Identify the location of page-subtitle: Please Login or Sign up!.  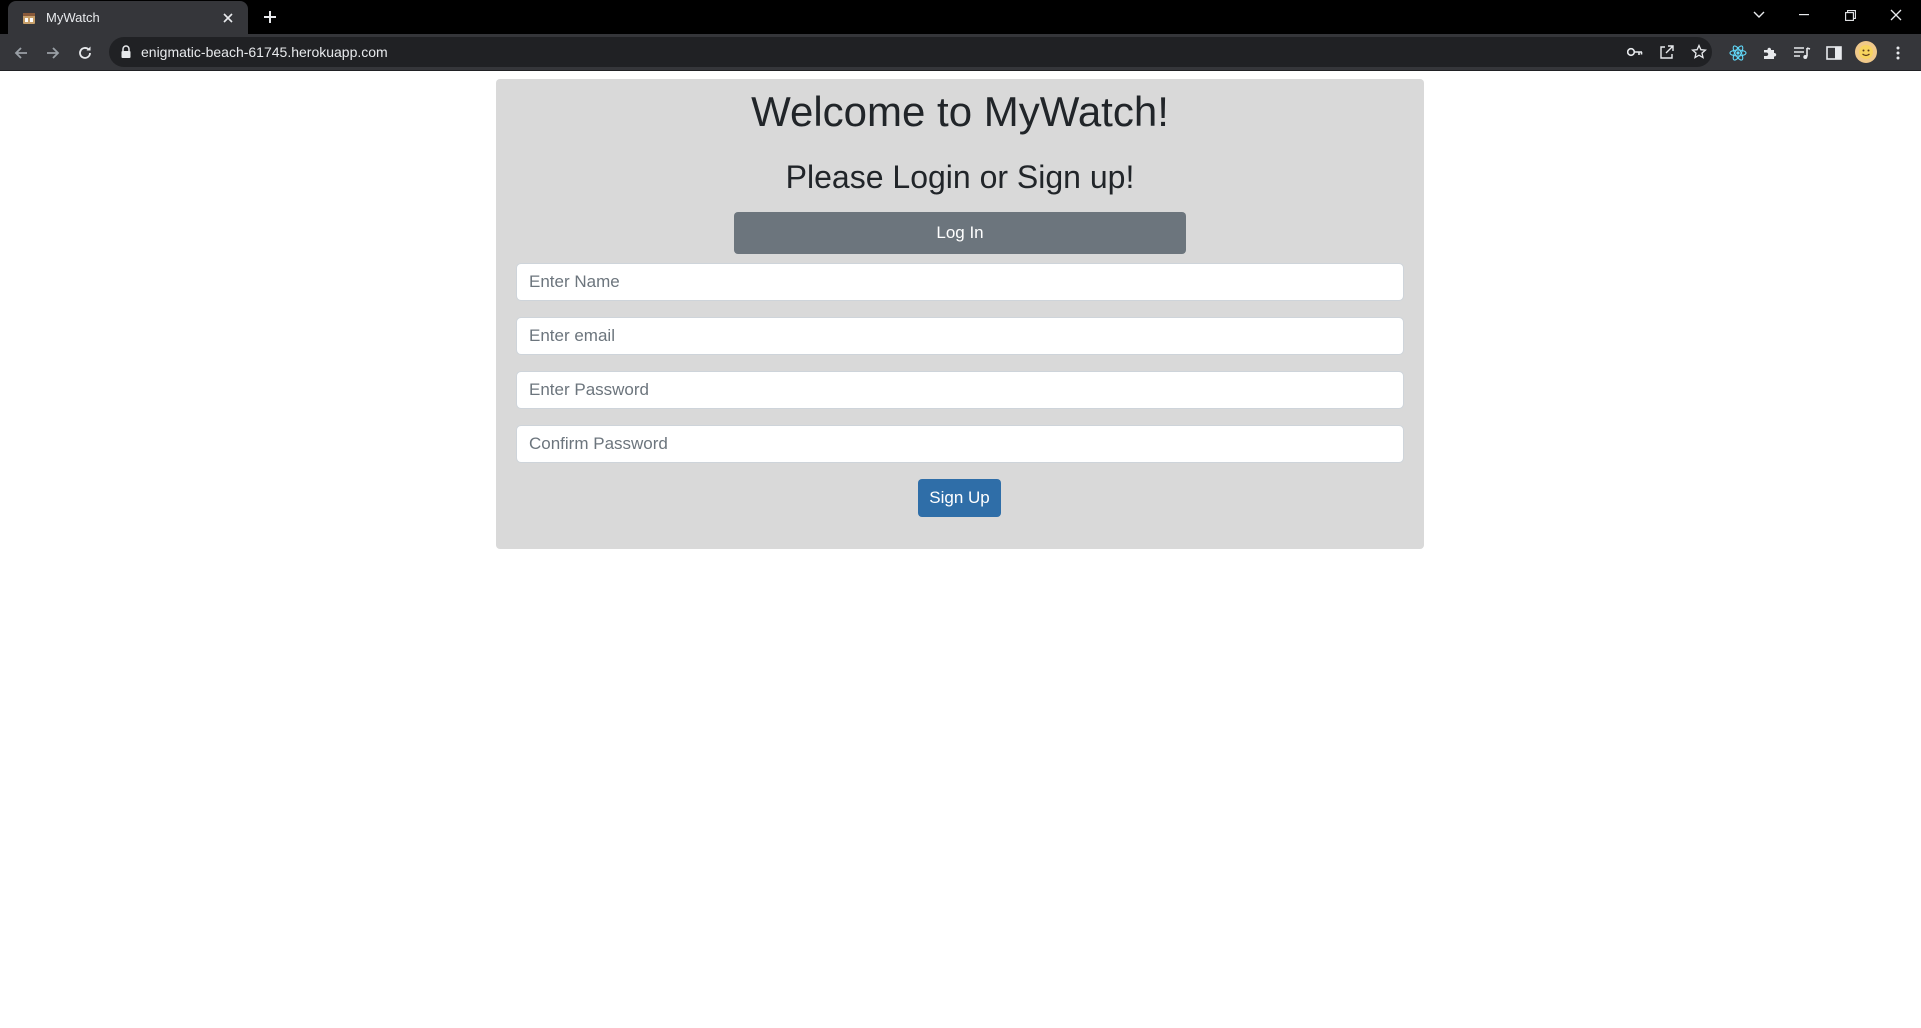
(960, 177).